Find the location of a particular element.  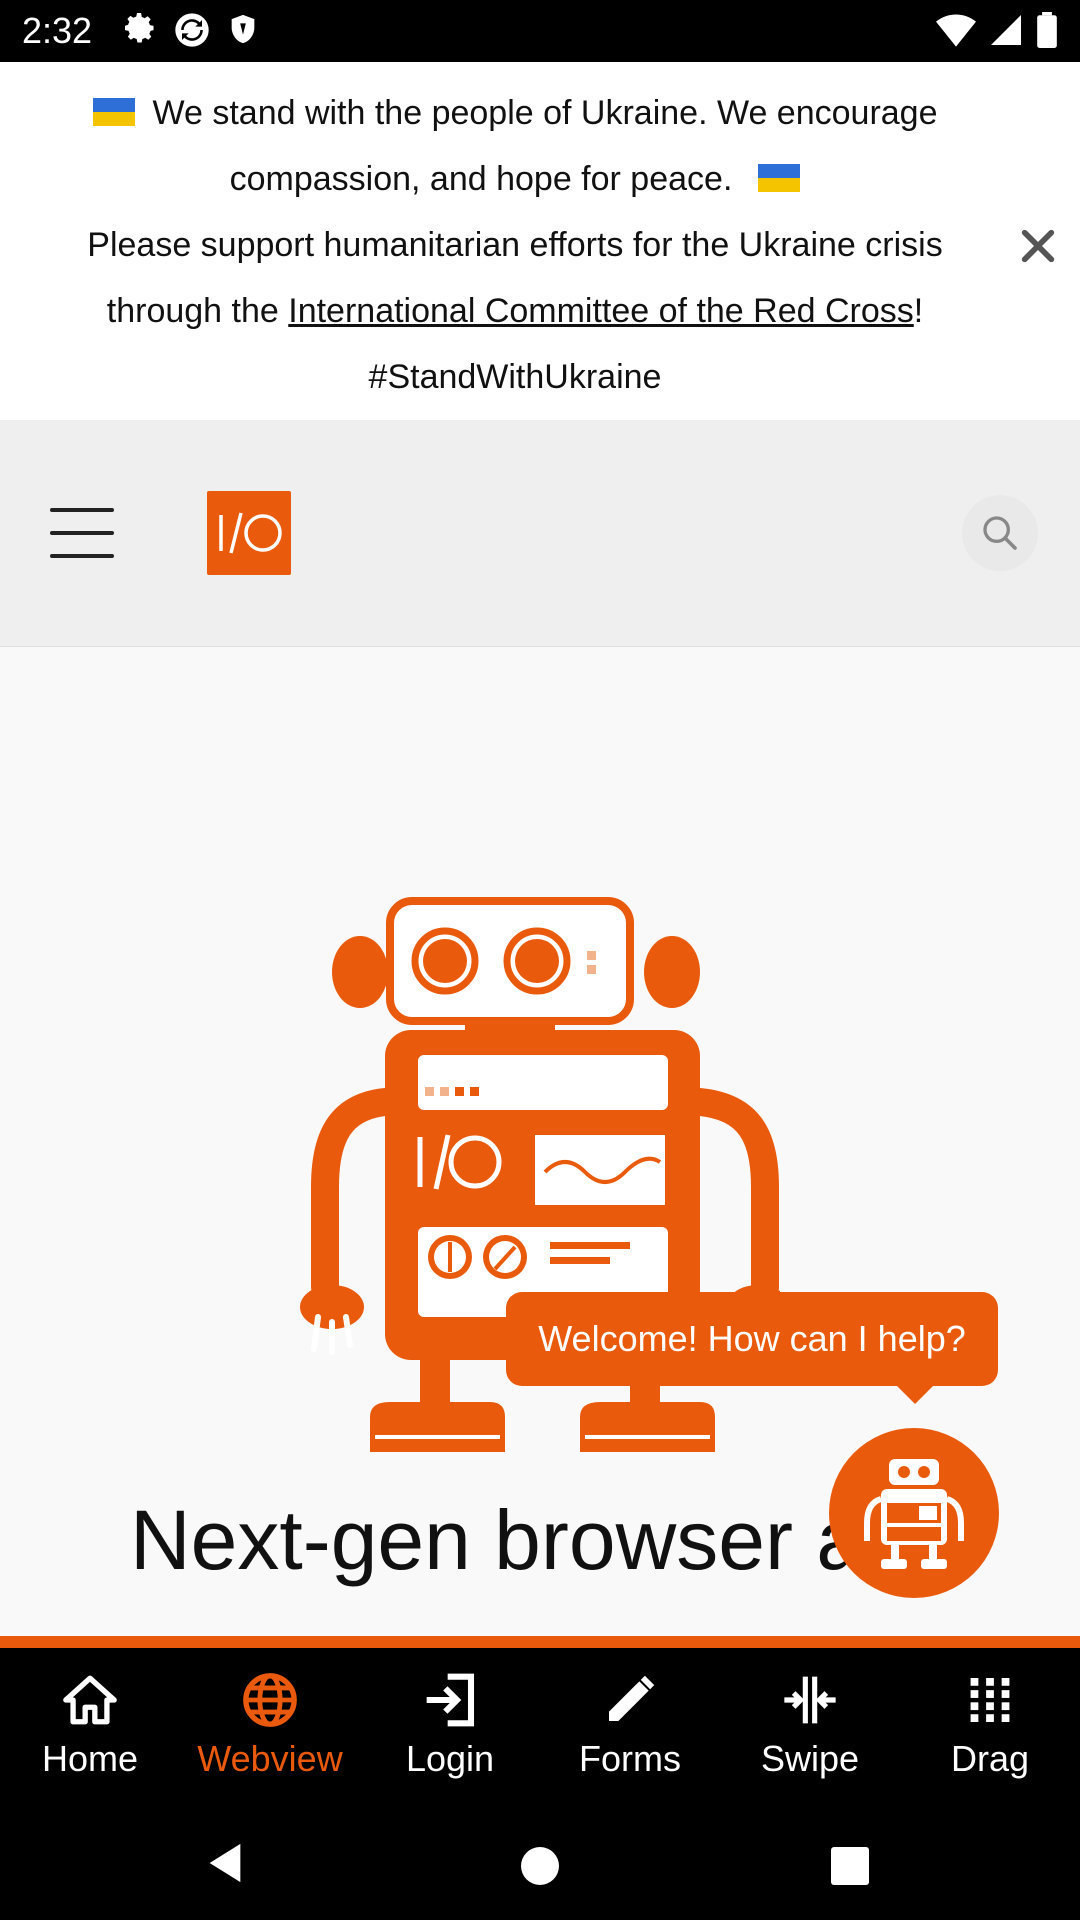

pencil-icon is located at coordinates (630, 1700).